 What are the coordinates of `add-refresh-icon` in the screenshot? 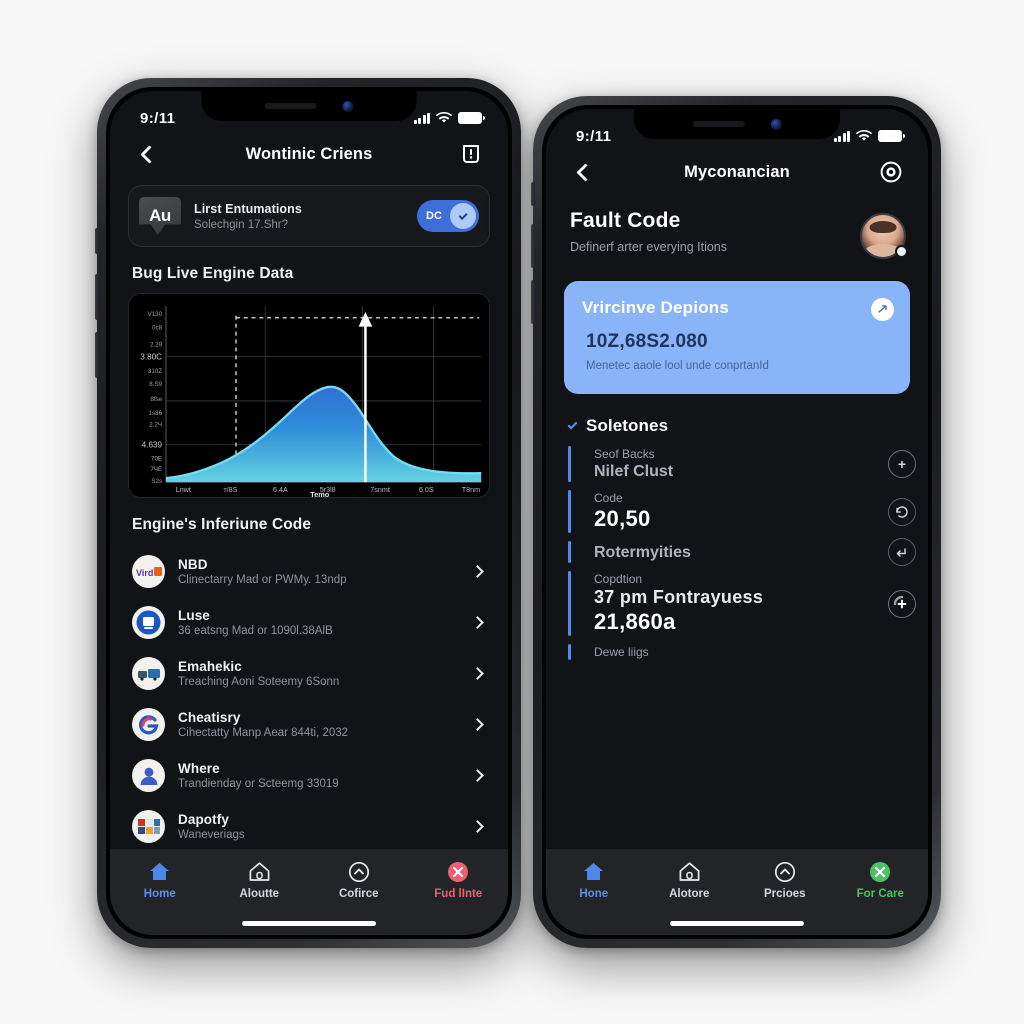 It's located at (902, 603).